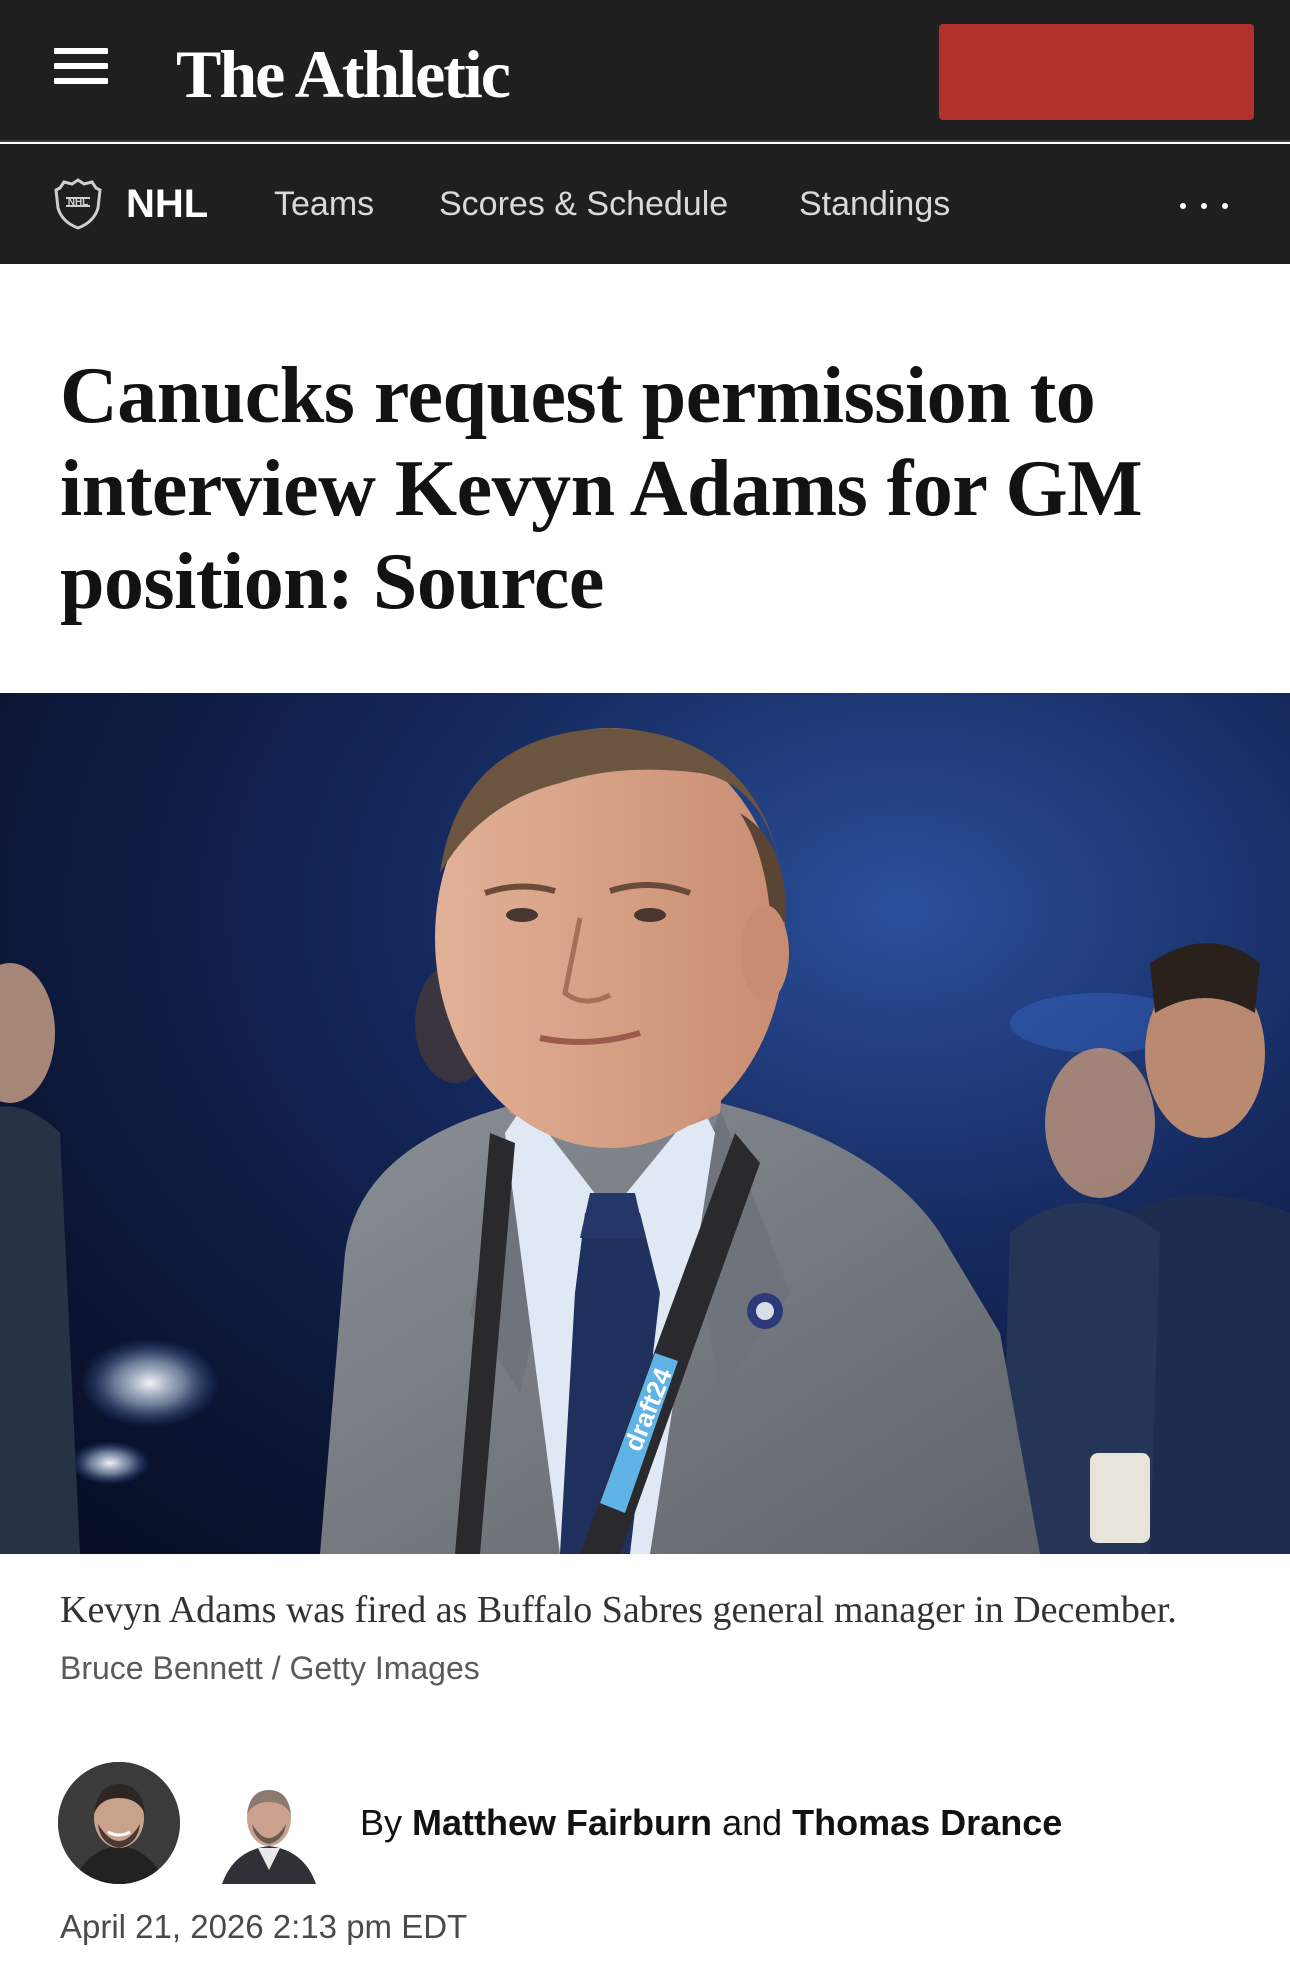 This screenshot has height=1973, width=1290. Describe the element at coordinates (874, 204) in the screenshot. I see `nav-item-standings: Standings` at that location.